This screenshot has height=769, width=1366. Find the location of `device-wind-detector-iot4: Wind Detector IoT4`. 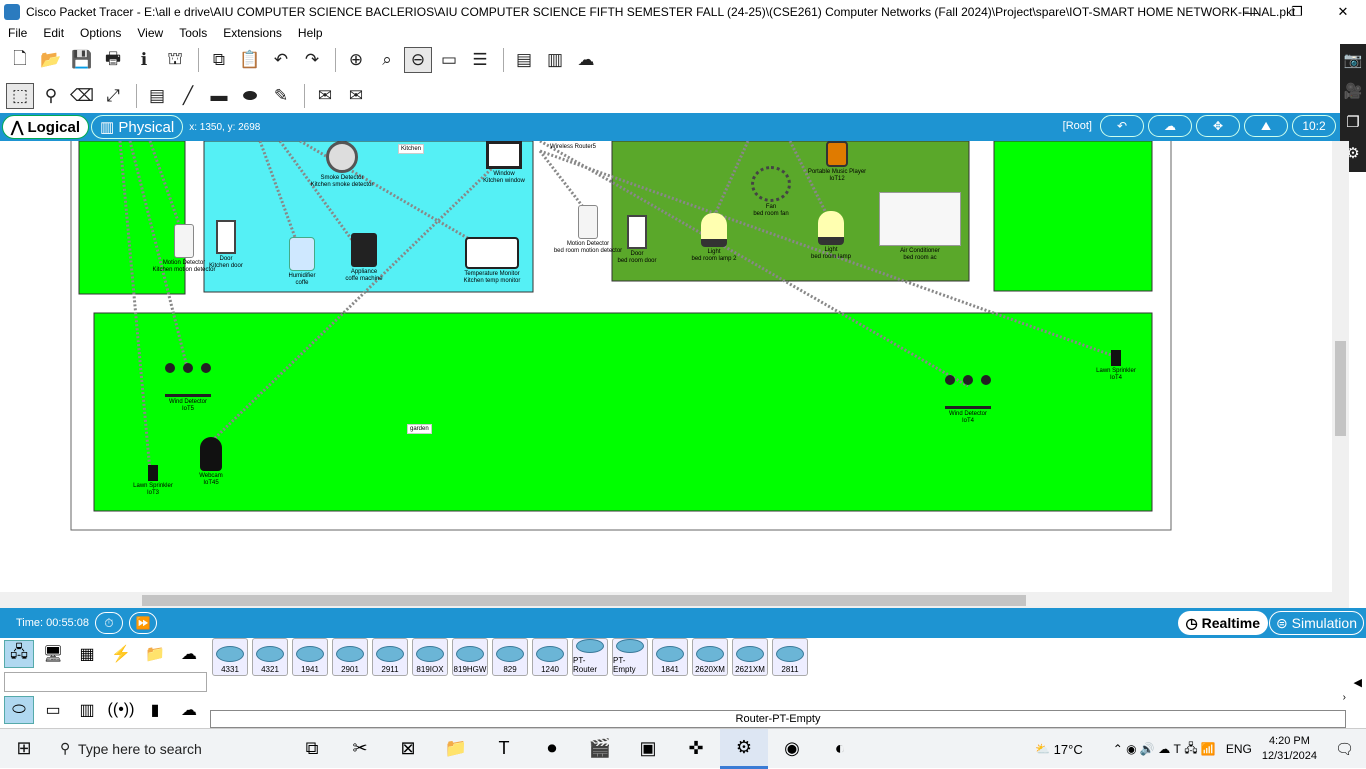

device-wind-detector-iot4: Wind Detector IoT4 is located at coordinates (968, 400).